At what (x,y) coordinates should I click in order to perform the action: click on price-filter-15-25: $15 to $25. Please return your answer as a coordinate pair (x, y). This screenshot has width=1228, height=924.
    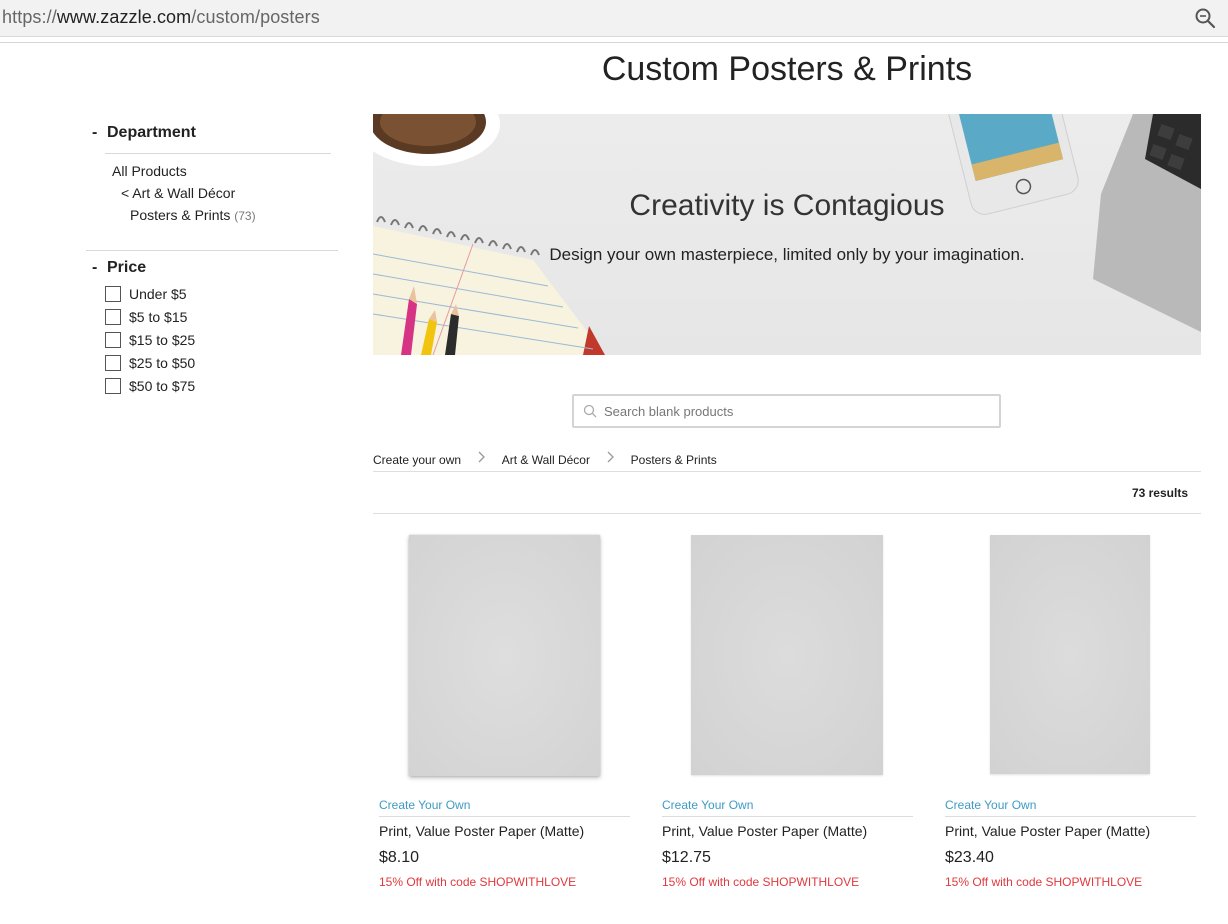
    Looking at the image, I should click on (150, 341).